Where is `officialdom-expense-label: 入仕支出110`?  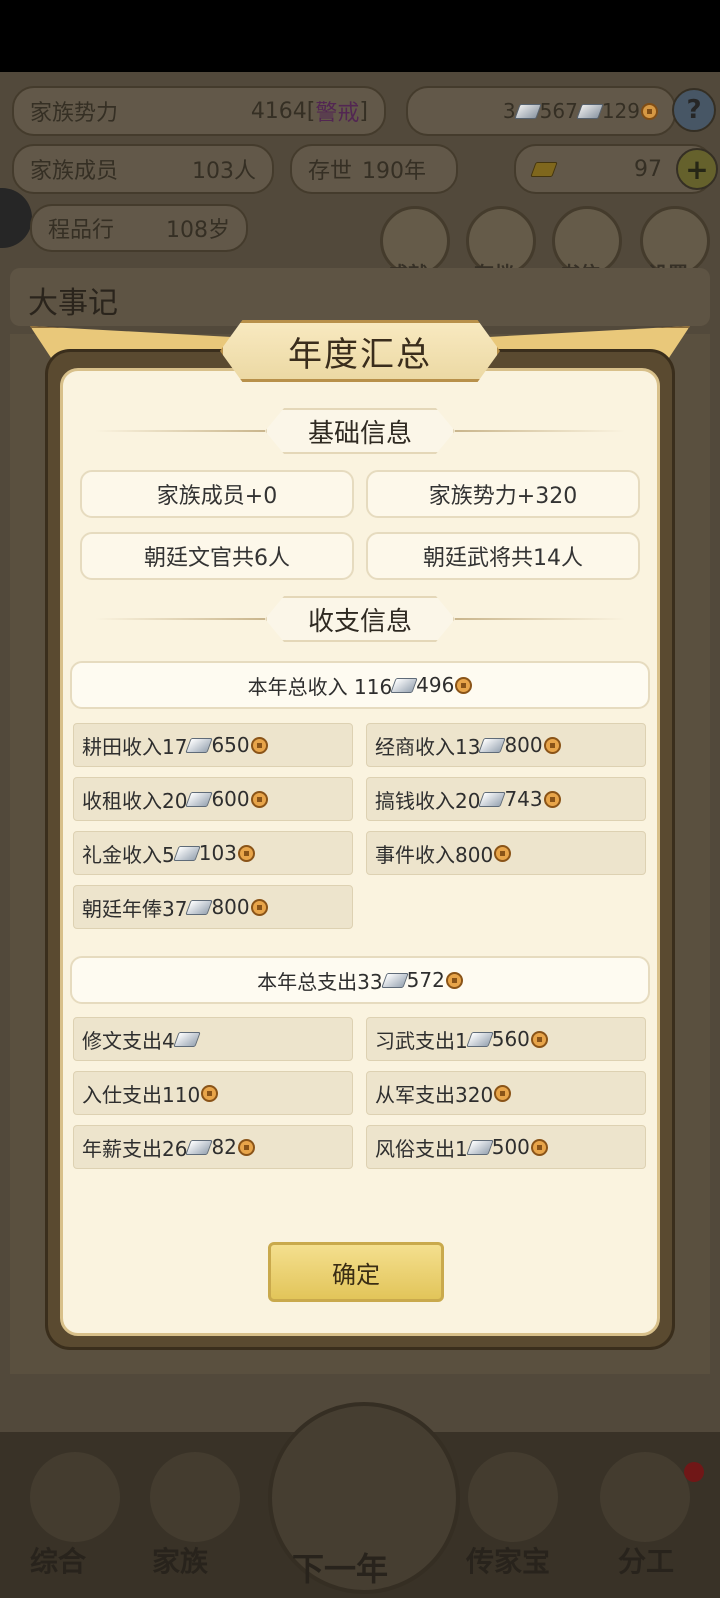
officialdom-expense-label: 入仕支出110 is located at coordinates (141, 1094).